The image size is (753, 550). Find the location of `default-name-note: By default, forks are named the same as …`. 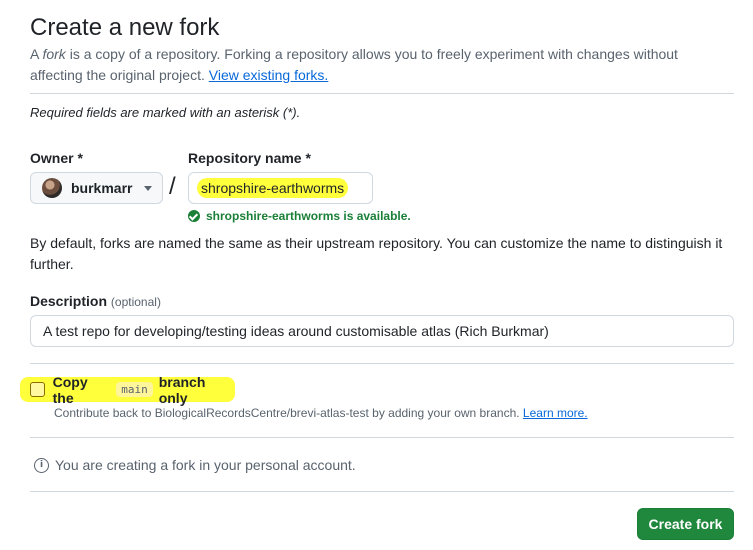

default-name-note: By default, forks are named the same as … is located at coordinates (376, 253).